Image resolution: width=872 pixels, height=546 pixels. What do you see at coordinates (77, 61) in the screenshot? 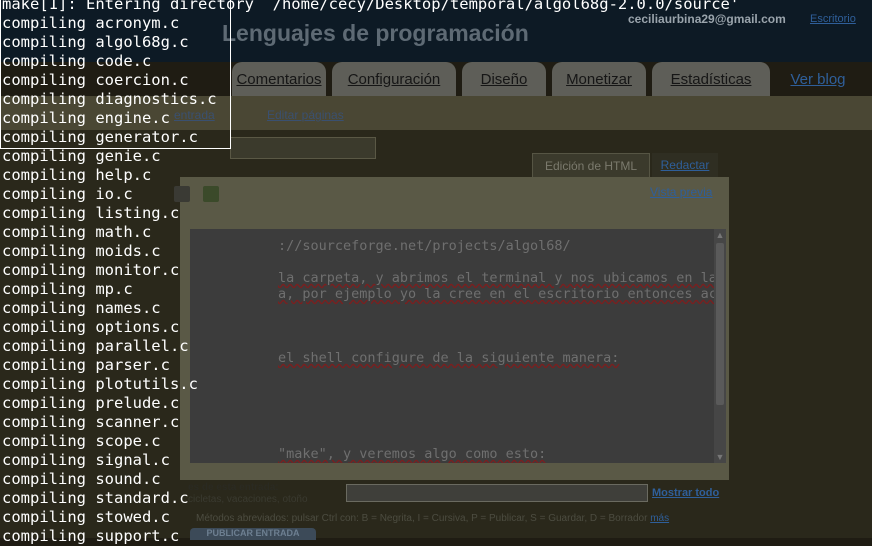
I see `terminal-line: compiling code.c` at bounding box center [77, 61].